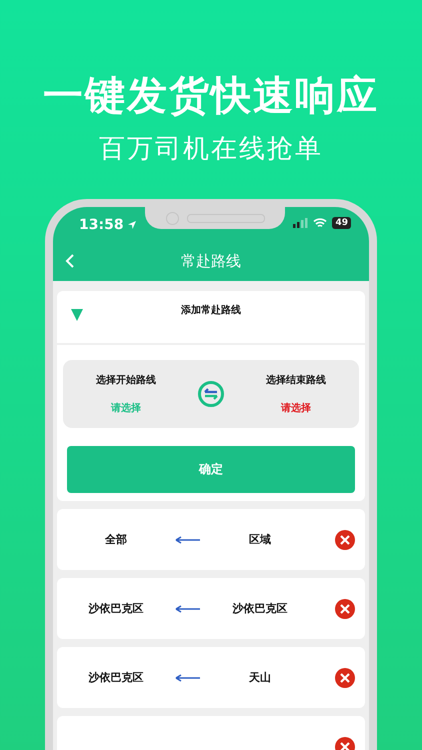 The width and height of the screenshot is (422, 750). What do you see at coordinates (116, 539) in the screenshot?
I see `route-from: 全部` at bounding box center [116, 539].